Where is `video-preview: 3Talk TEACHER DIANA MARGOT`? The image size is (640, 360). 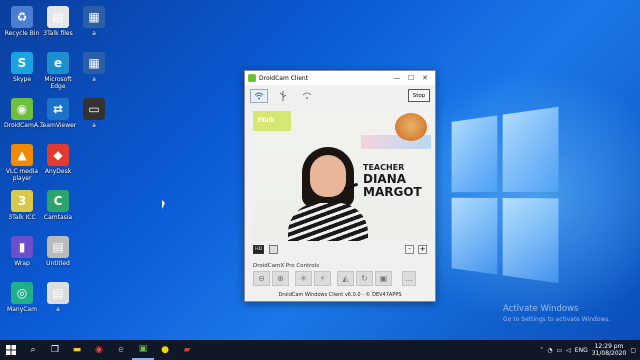 video-preview: 3Talk TEACHER DIANA MARGOT is located at coordinates (342, 176).